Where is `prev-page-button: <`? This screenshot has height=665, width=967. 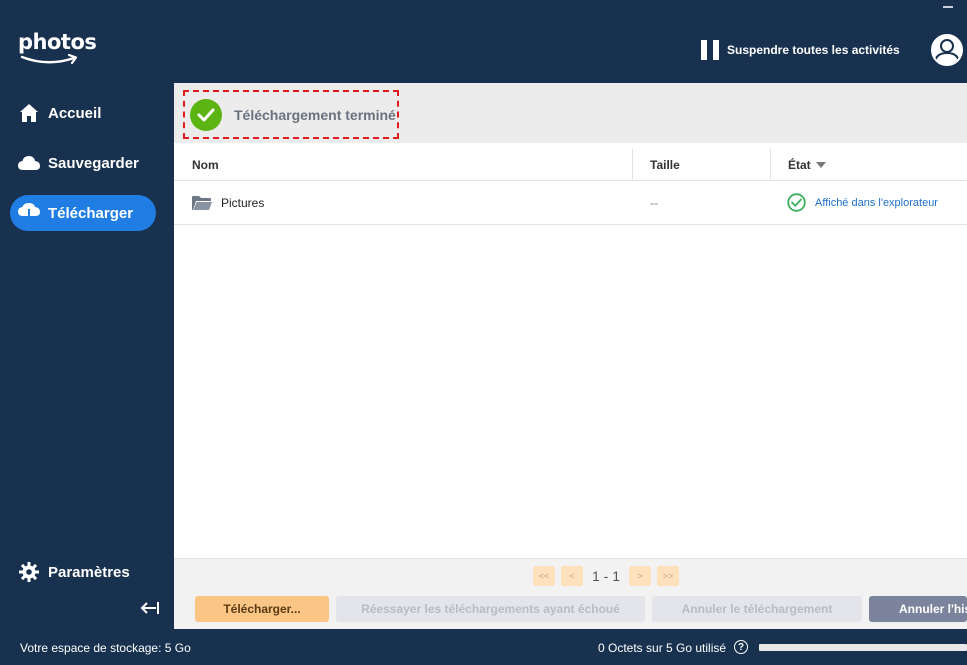
prev-page-button: < is located at coordinates (572, 576).